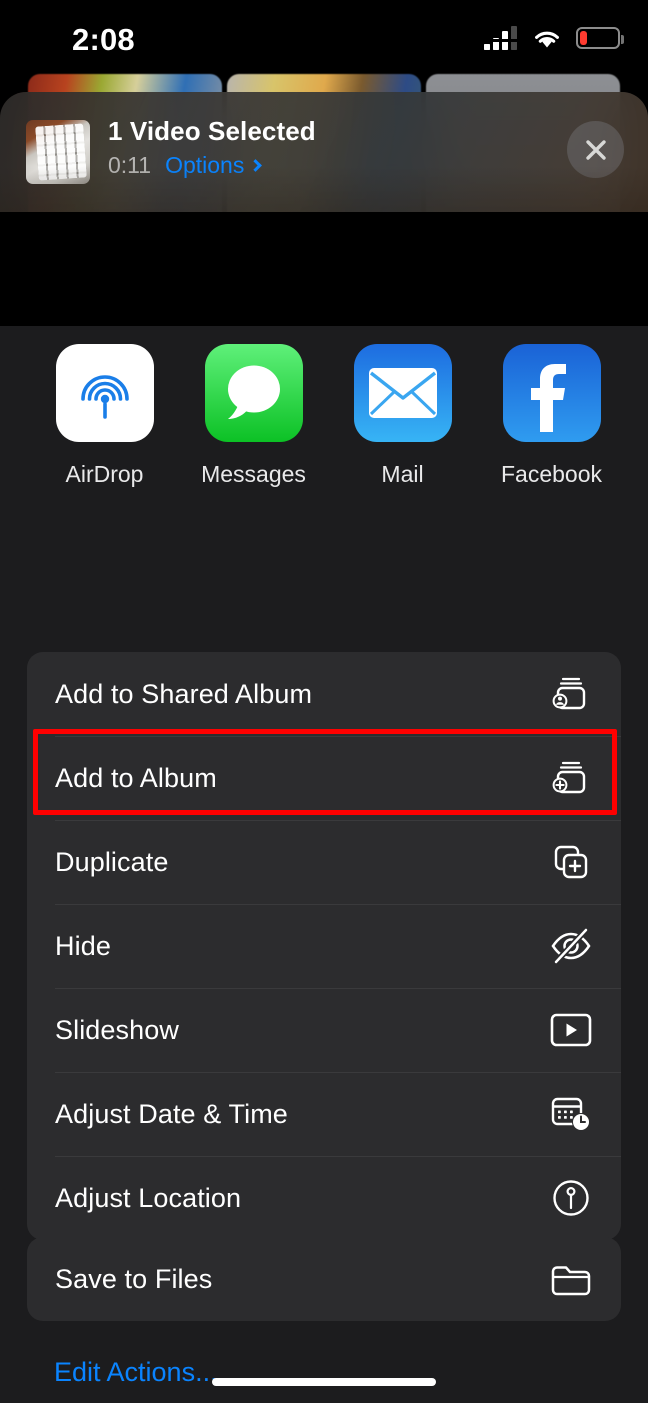  I want to click on home-indicator, so click(324, 1382).